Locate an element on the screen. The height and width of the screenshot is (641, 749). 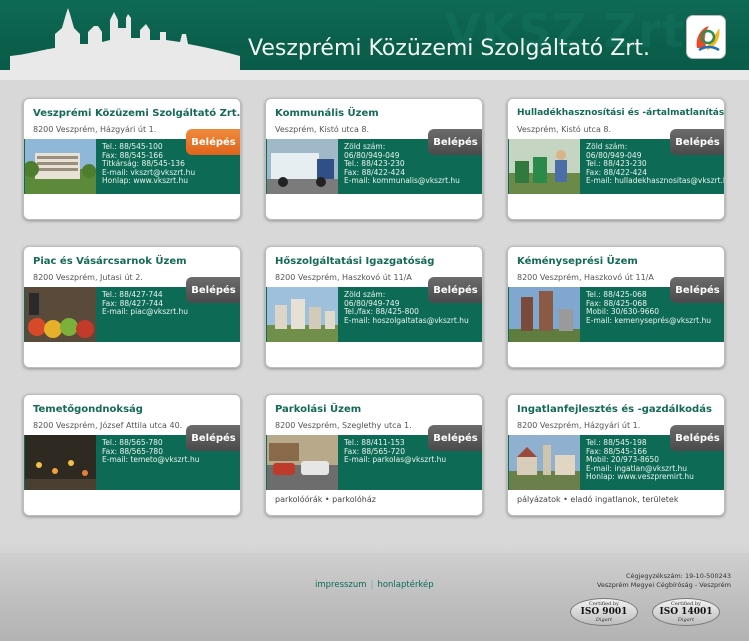
card-title: Parkolási Üzem is located at coordinates (318, 409).